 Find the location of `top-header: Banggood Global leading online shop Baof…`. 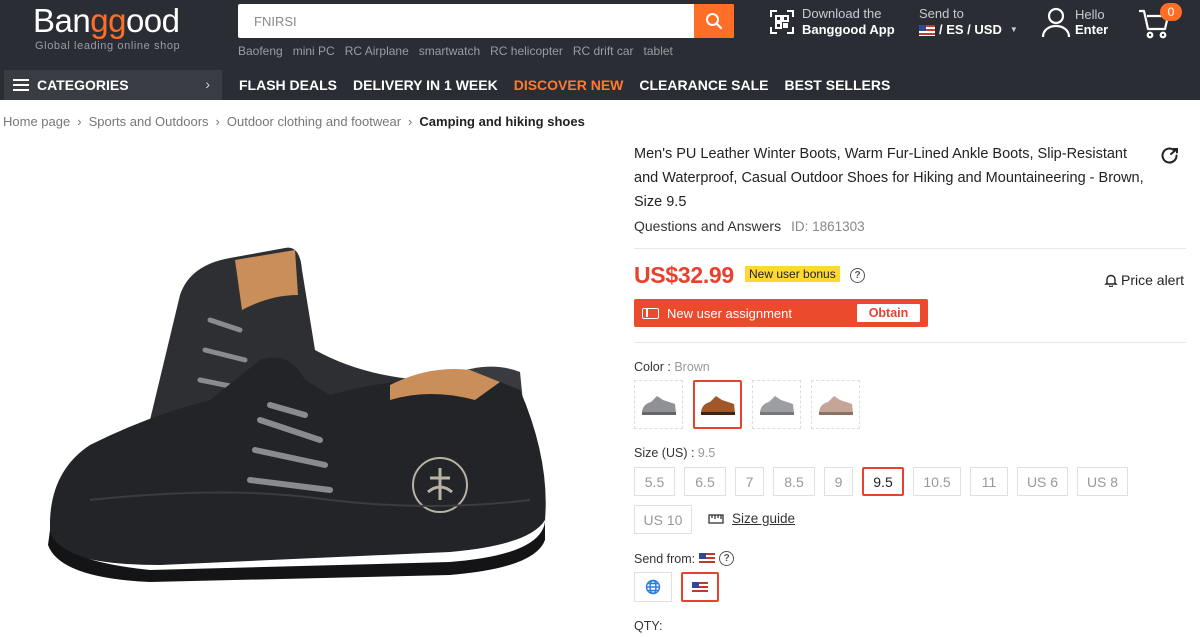

top-header: Banggood Global leading online shop Baof… is located at coordinates (600, 35).